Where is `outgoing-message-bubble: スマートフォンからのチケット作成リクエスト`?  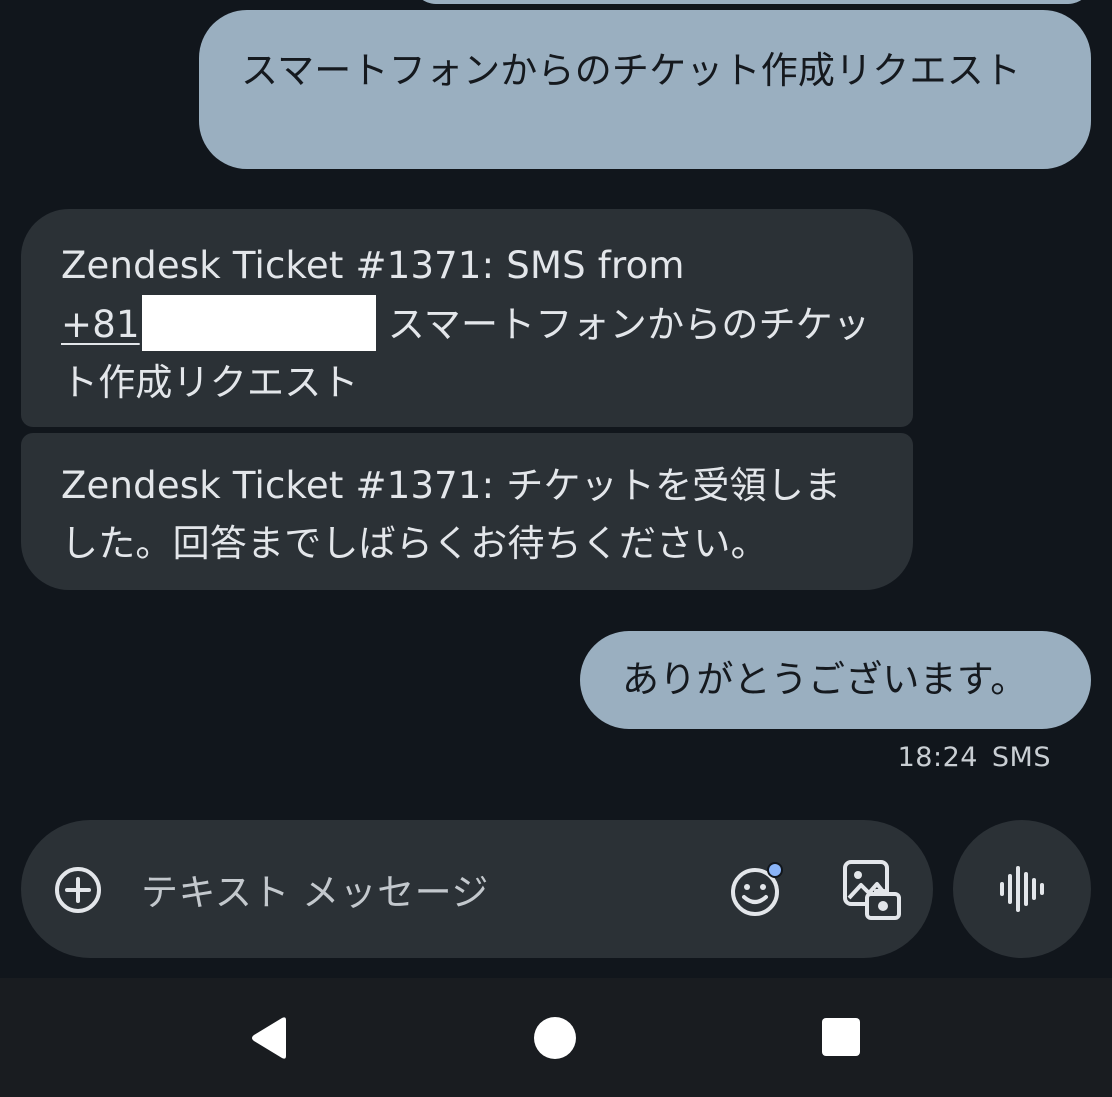 outgoing-message-bubble: スマートフォンからのチケット作成リクエスト is located at coordinates (645, 89).